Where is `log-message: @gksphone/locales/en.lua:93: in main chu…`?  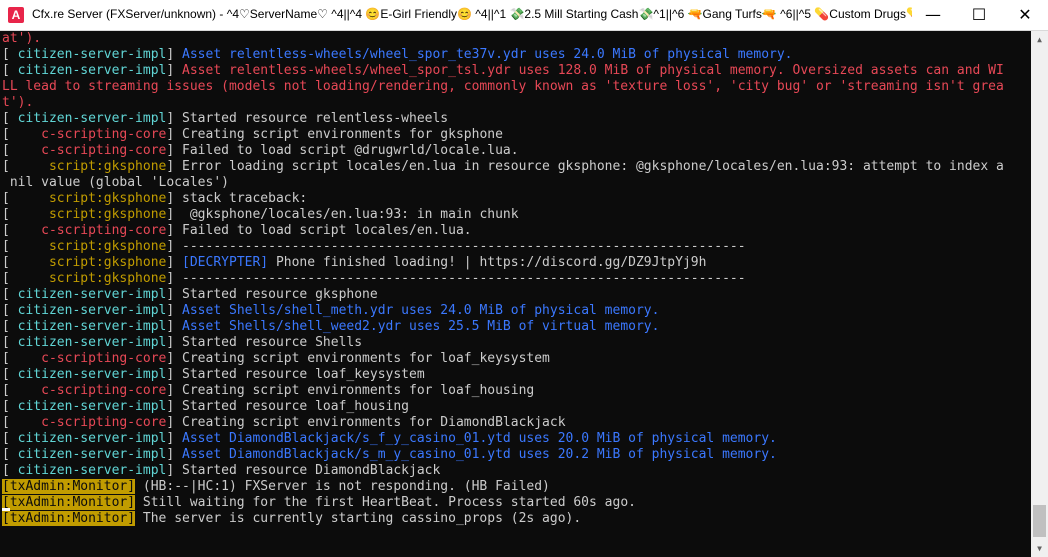
log-message: @gksphone/locales/en.lua:93: in main chu… is located at coordinates (346, 214).